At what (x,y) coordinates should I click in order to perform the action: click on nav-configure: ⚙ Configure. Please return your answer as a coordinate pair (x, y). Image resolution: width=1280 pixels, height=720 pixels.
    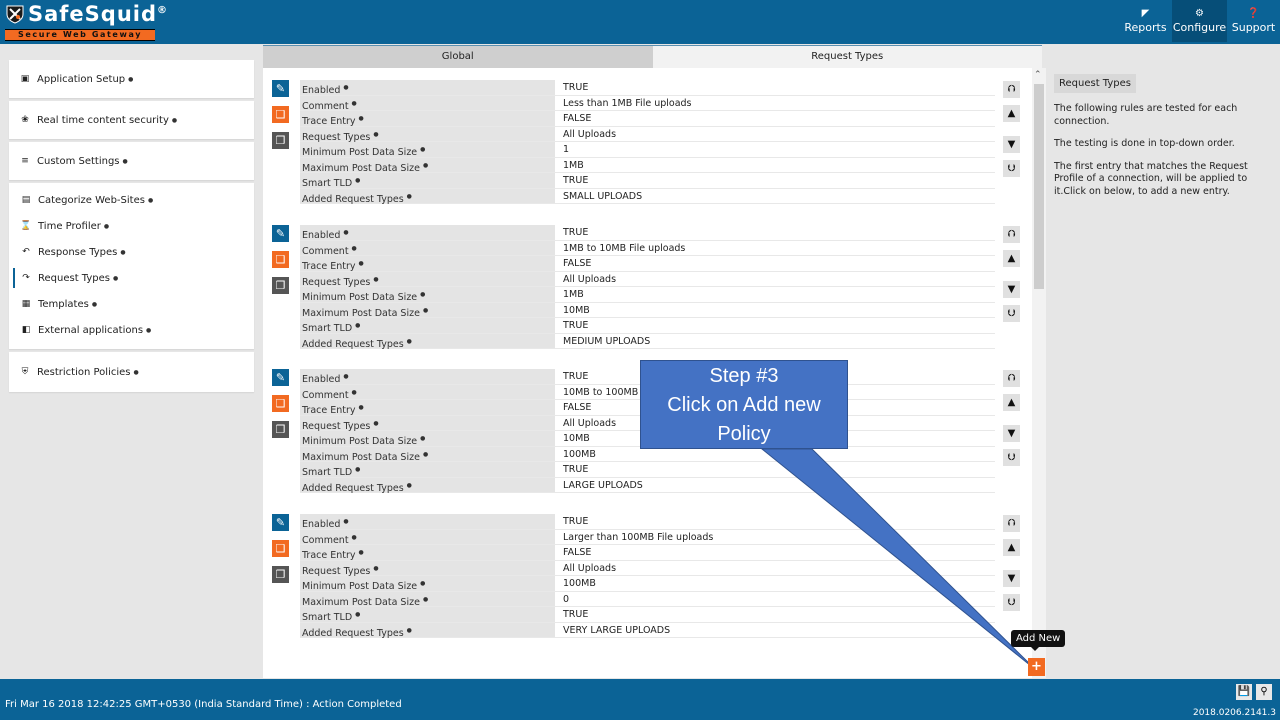
    Looking at the image, I should click on (1199, 21).